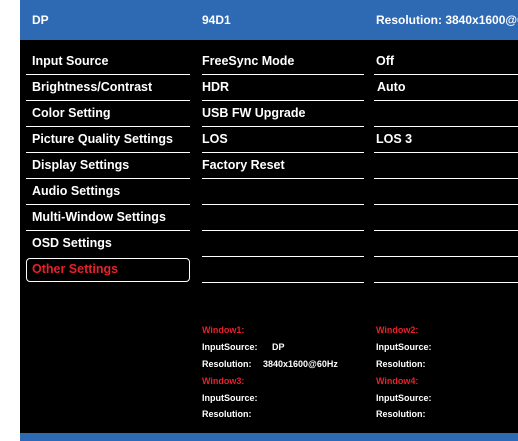 This screenshot has width=518, height=441. Describe the element at coordinates (404, 347) in the screenshot. I see `window2-input-label: InputSource:` at that location.